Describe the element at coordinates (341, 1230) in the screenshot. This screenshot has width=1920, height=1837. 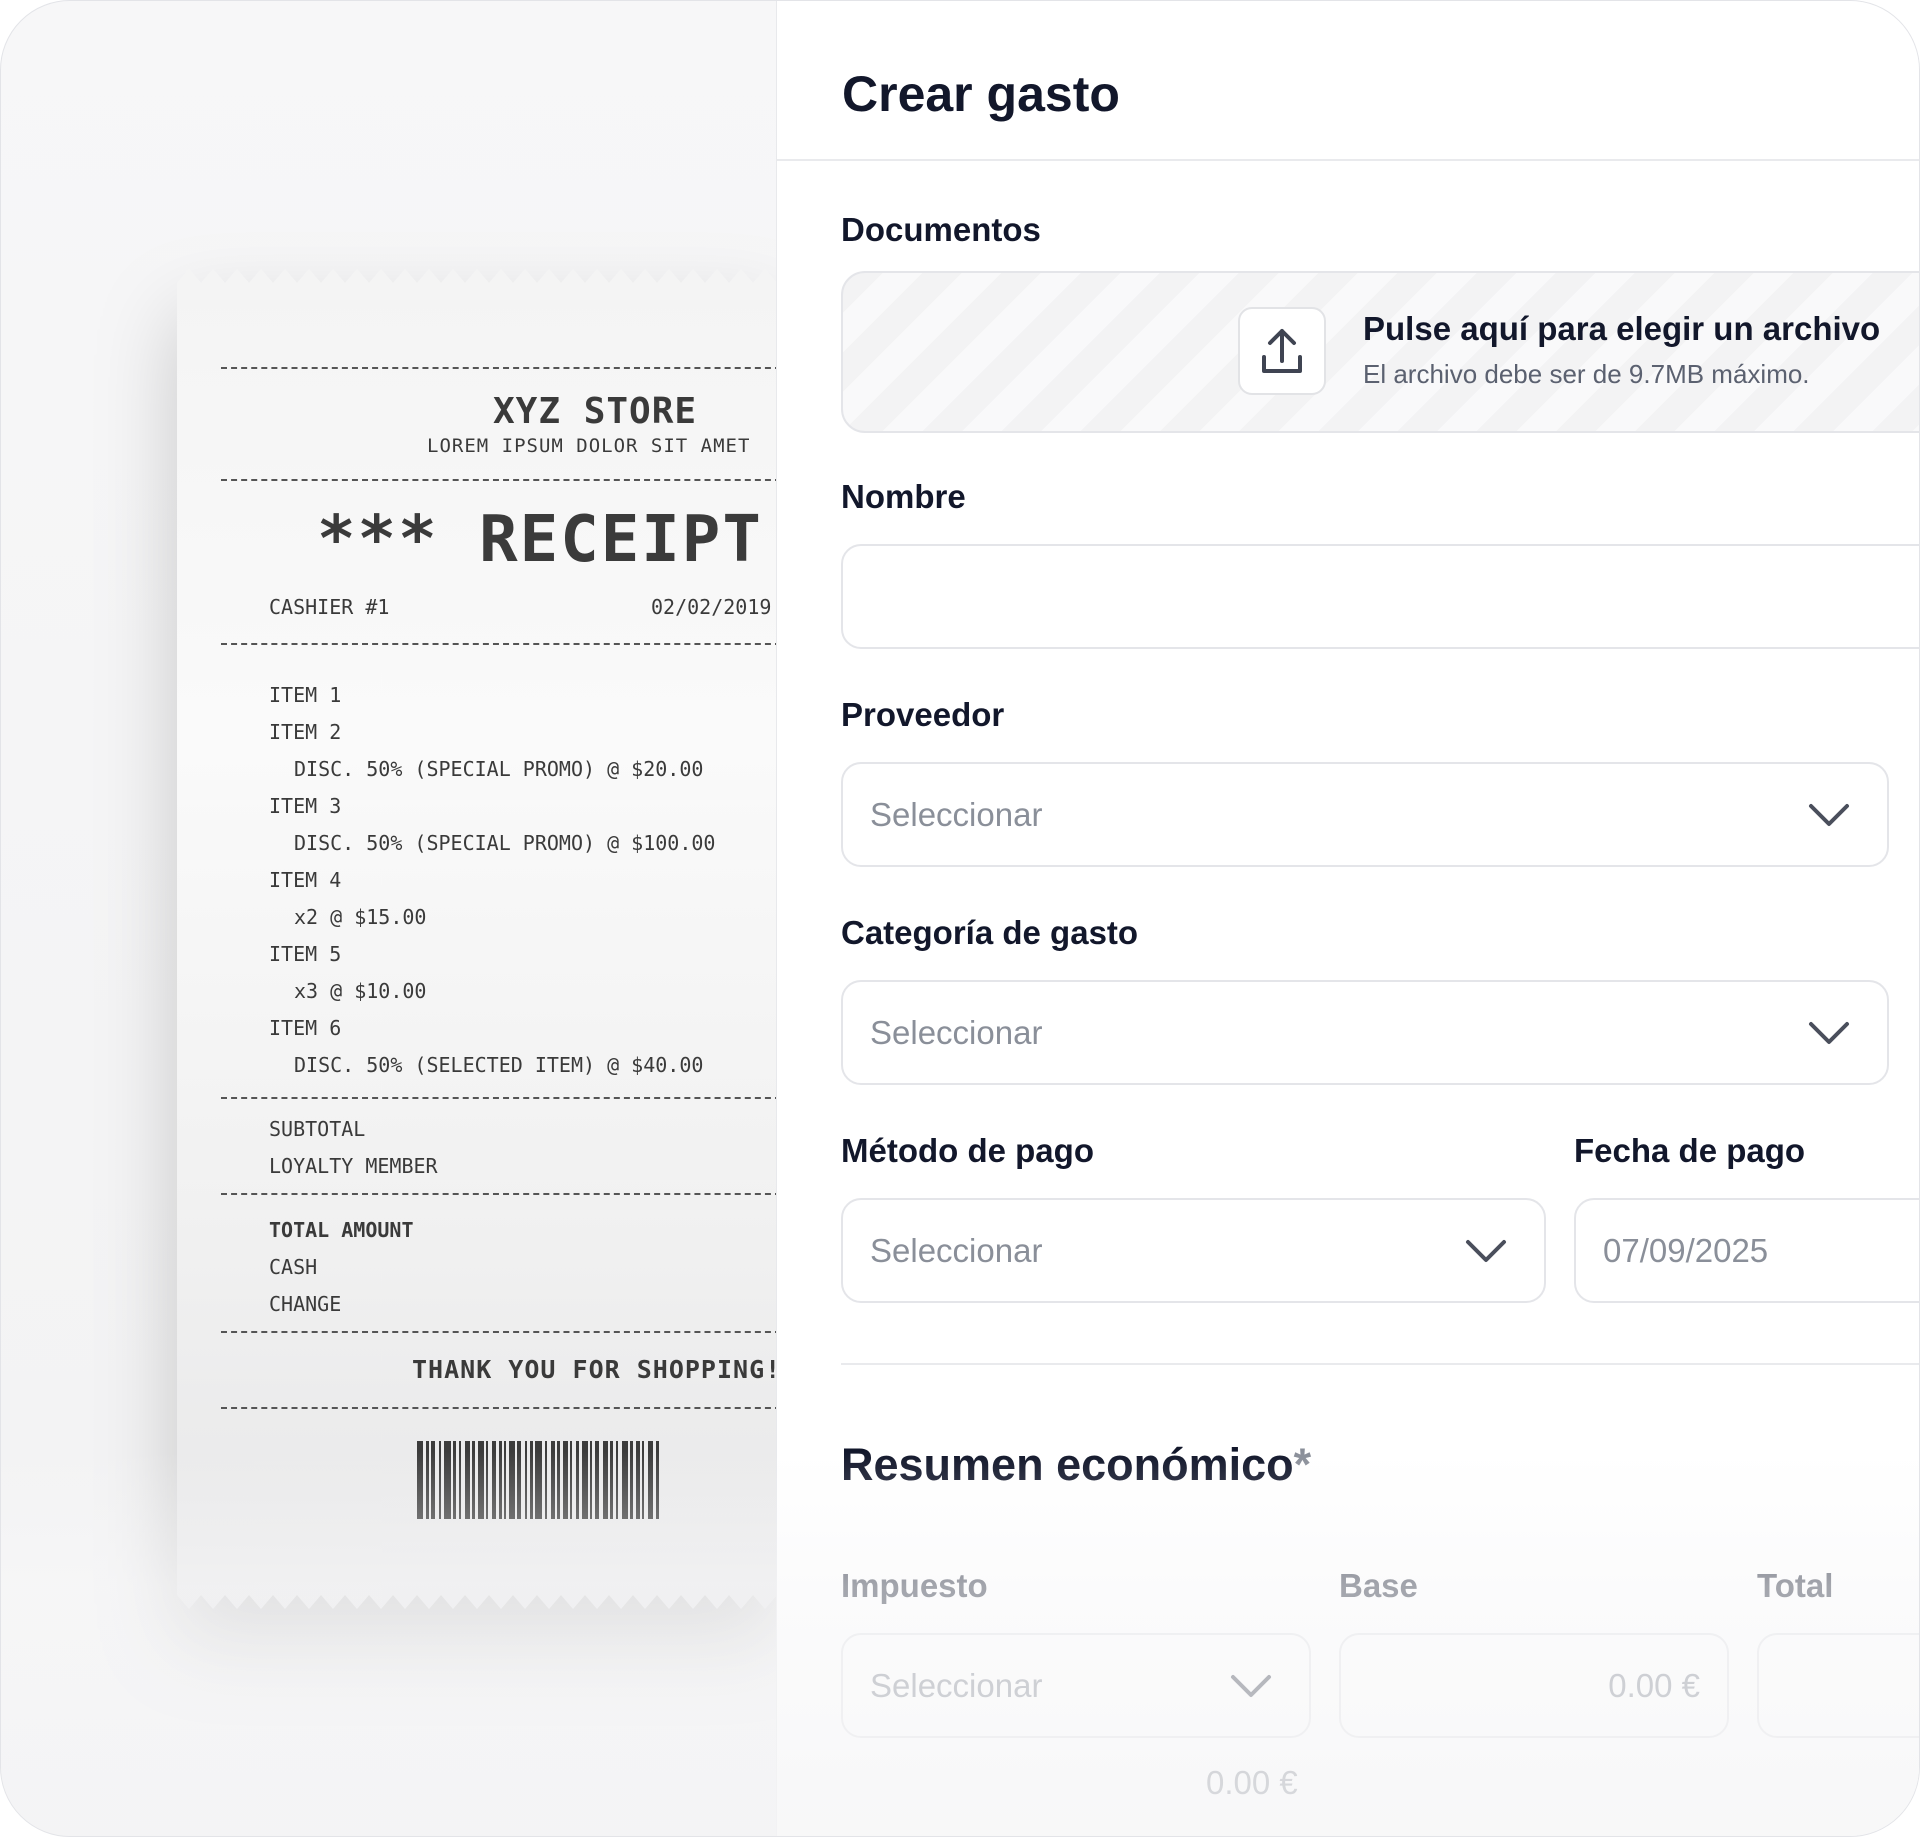
I see `receipt-total-label: TOTAL AMOUNT` at that location.